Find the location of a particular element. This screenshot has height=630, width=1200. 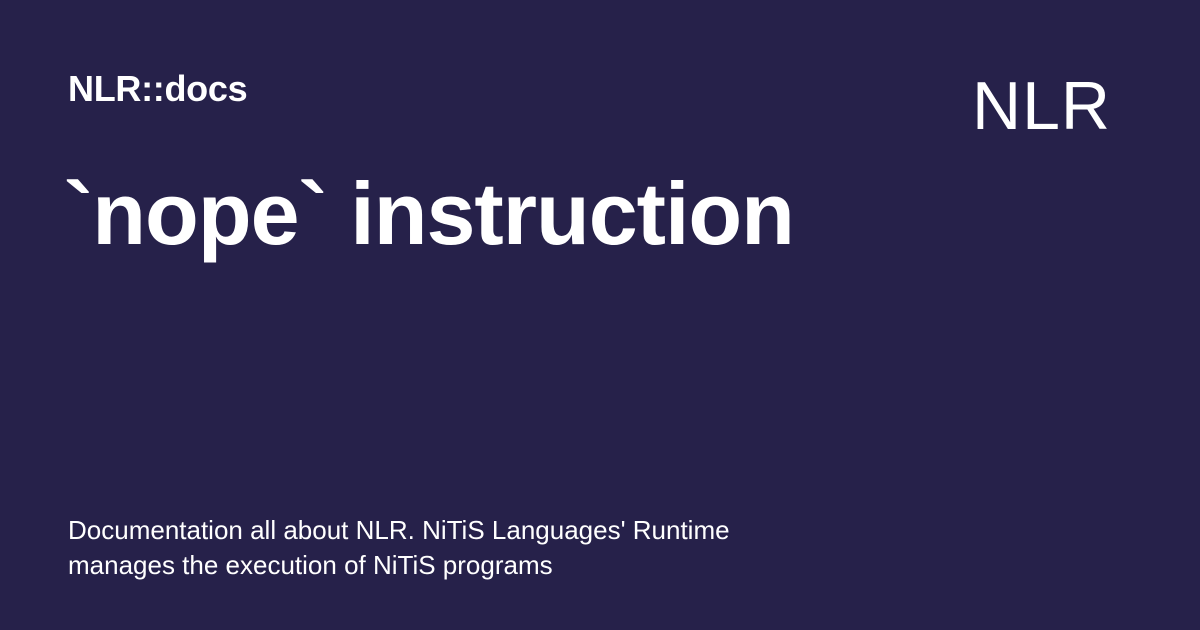

description-line: manages the execution of NiTiS programs is located at coordinates (310, 565).